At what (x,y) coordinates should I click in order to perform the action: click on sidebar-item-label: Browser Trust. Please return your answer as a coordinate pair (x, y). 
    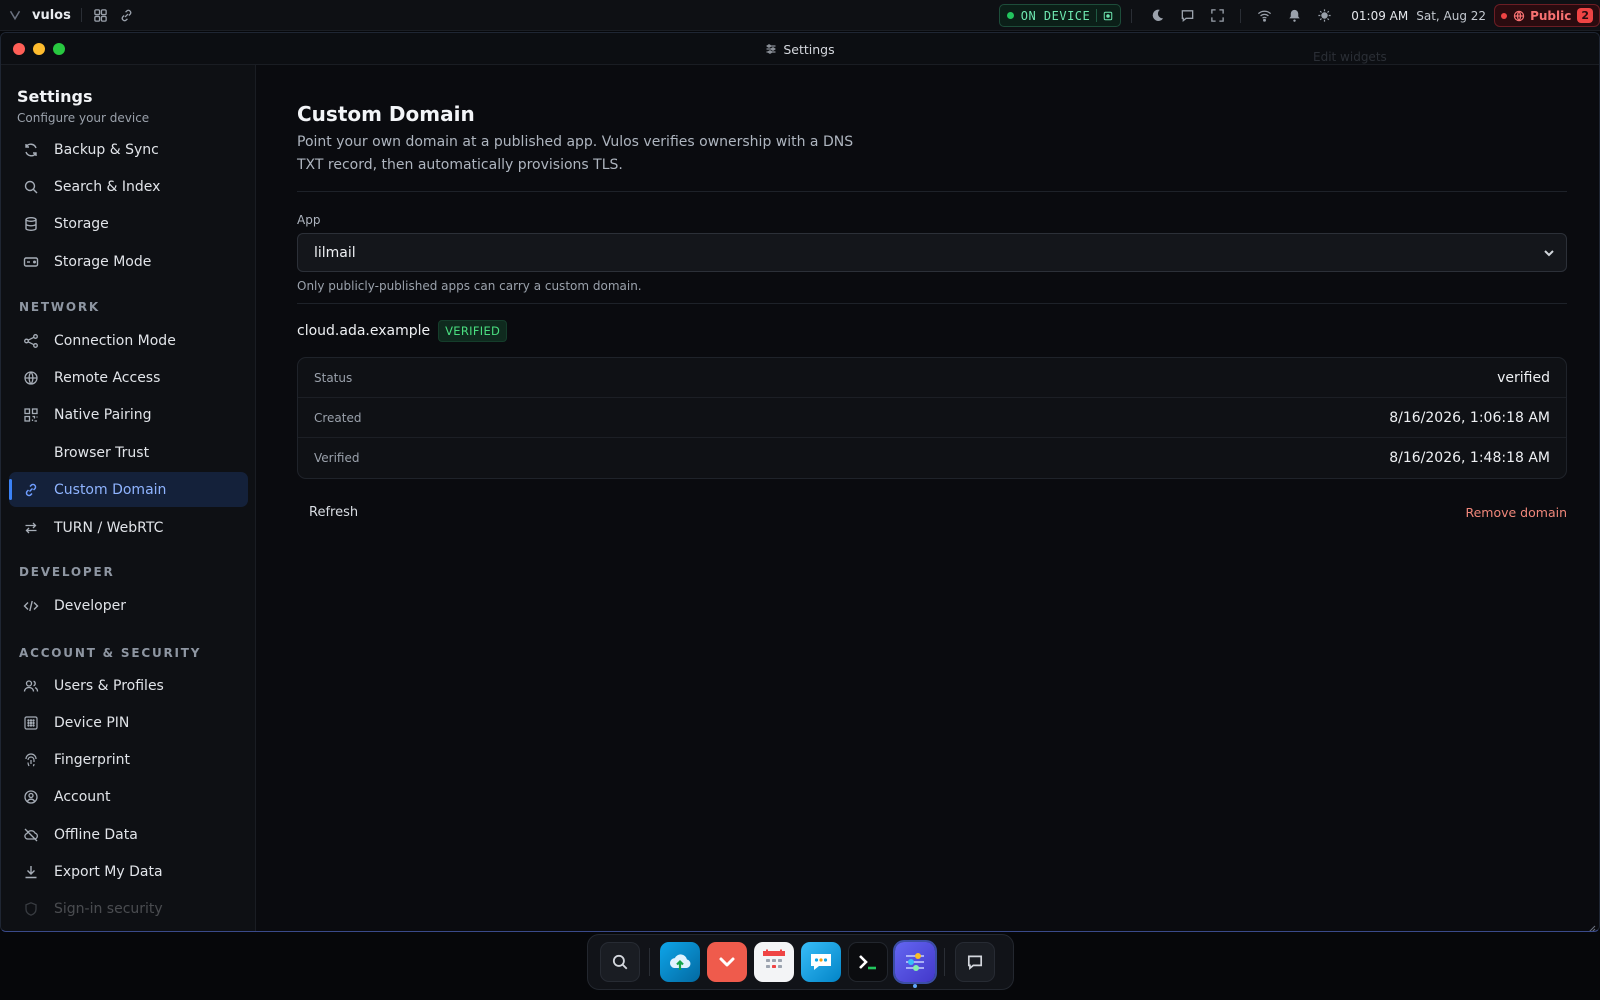
    Looking at the image, I should click on (102, 452).